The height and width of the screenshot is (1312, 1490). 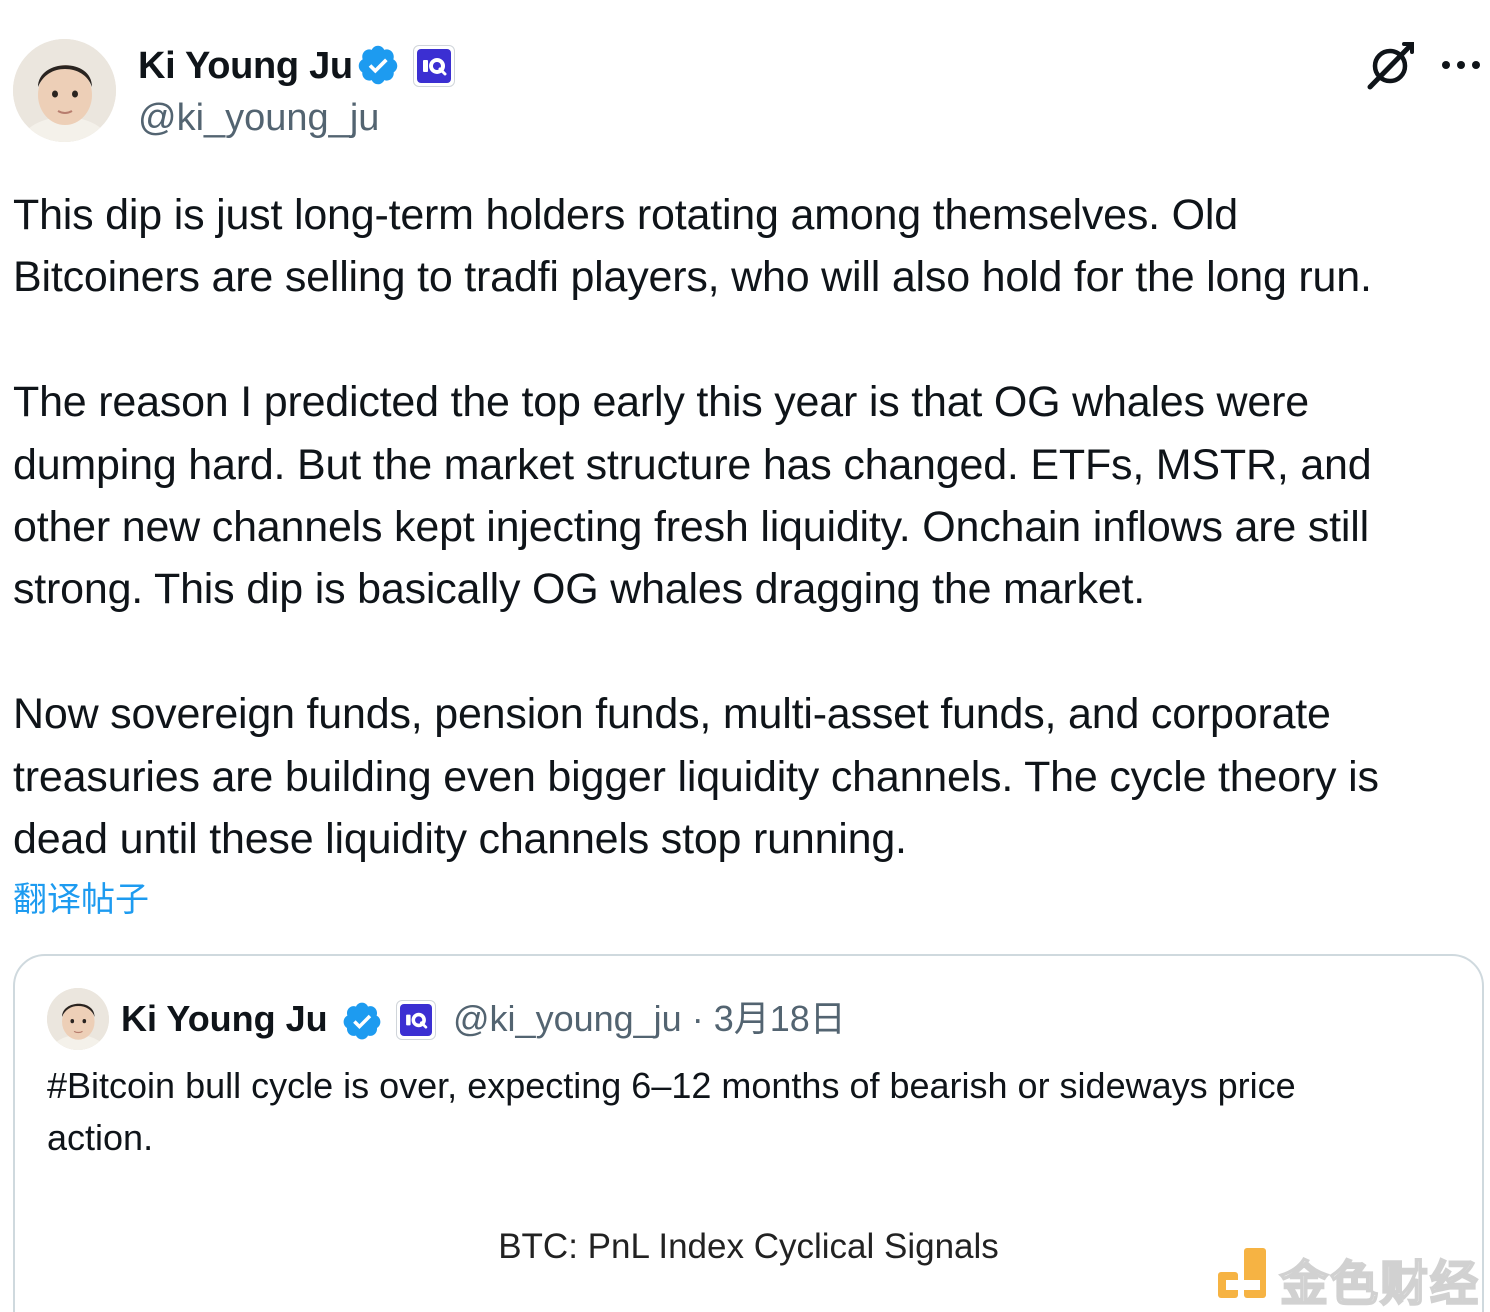 I want to click on quoted-text-line: action., so click(x=100, y=1137).